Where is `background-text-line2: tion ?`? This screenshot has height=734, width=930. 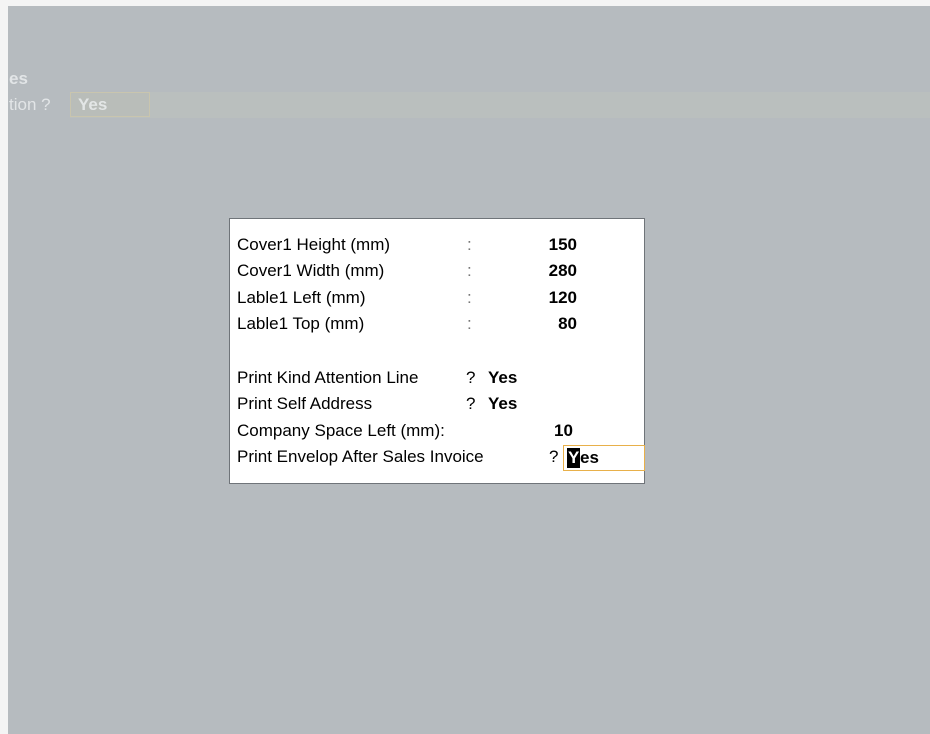
background-text-line2: tion ? is located at coordinates (30, 104).